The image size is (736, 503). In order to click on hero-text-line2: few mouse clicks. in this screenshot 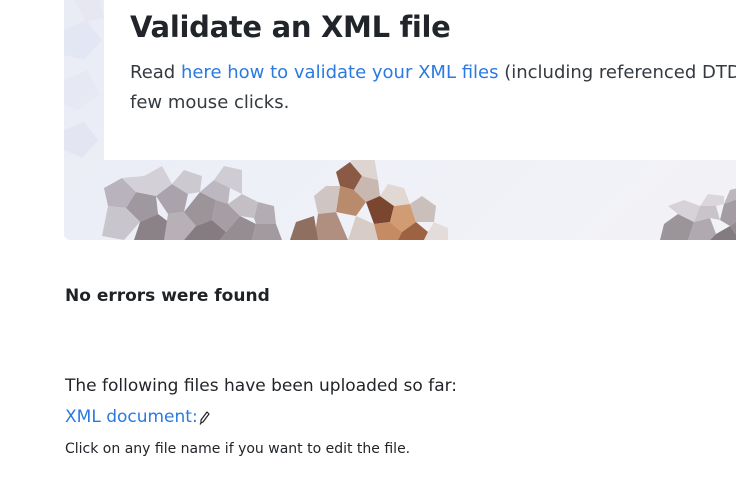, I will do `click(210, 102)`.